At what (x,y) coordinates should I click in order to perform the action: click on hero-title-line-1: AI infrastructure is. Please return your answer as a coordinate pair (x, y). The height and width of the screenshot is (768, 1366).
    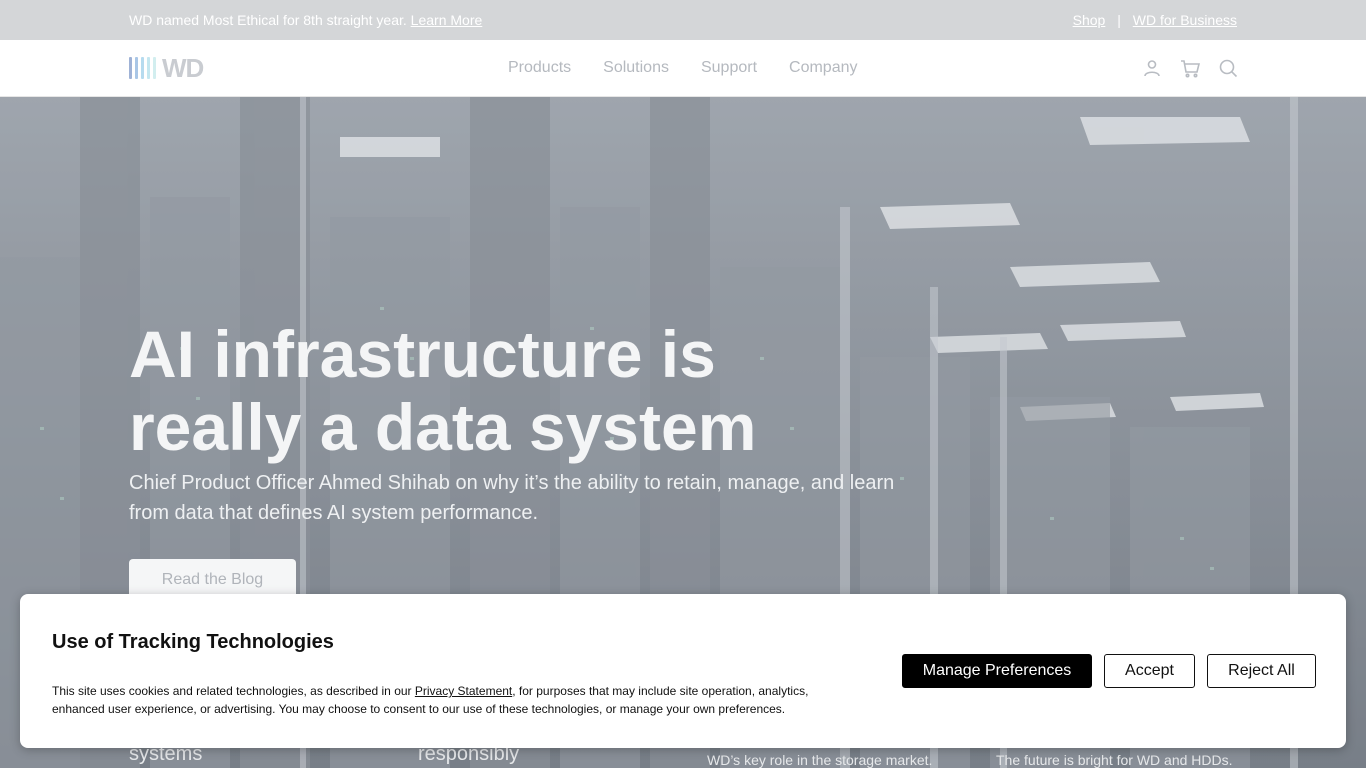
    Looking at the image, I should click on (422, 354).